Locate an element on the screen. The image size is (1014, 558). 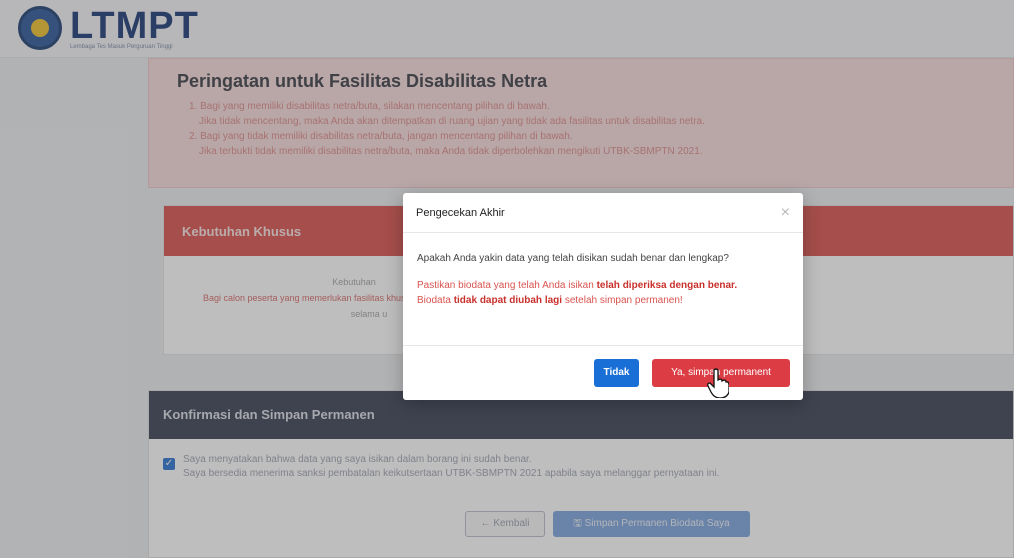
no-button: Tidak is located at coordinates (616, 373).